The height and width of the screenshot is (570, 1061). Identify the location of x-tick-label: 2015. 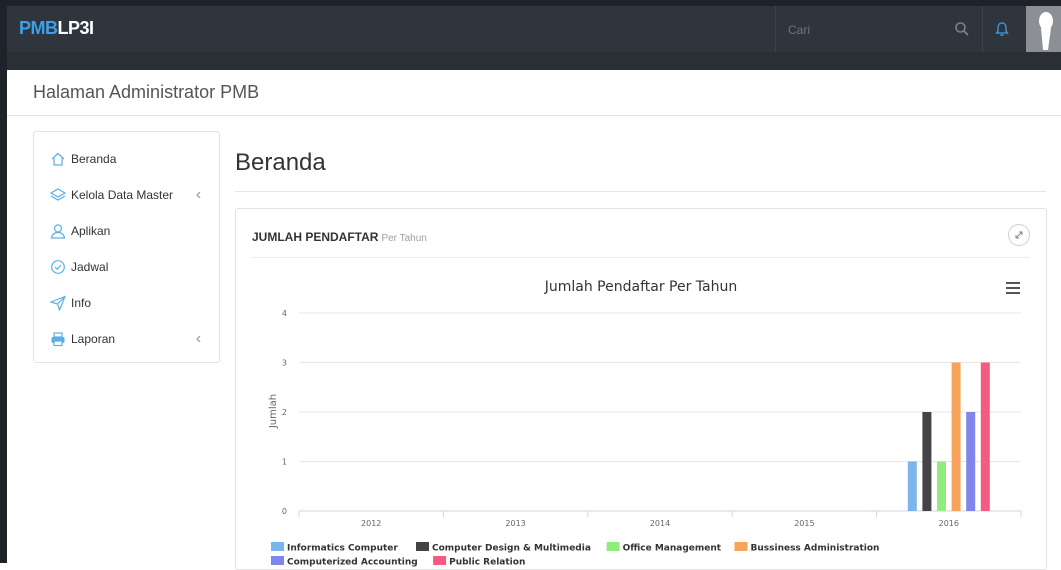
(804, 523).